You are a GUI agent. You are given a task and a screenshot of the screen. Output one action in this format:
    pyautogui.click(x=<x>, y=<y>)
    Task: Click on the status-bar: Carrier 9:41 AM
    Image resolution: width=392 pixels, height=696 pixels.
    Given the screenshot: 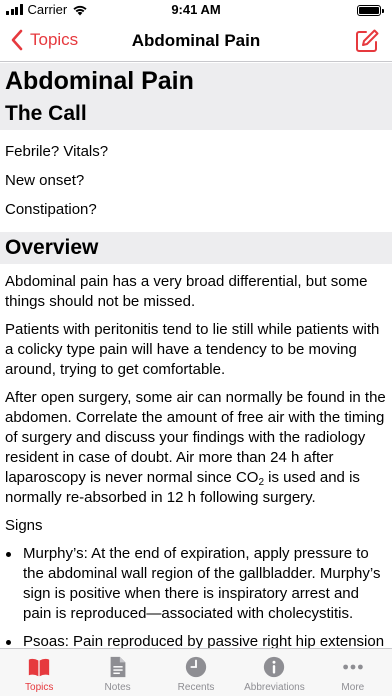 What is the action you would take?
    pyautogui.click(x=196, y=10)
    